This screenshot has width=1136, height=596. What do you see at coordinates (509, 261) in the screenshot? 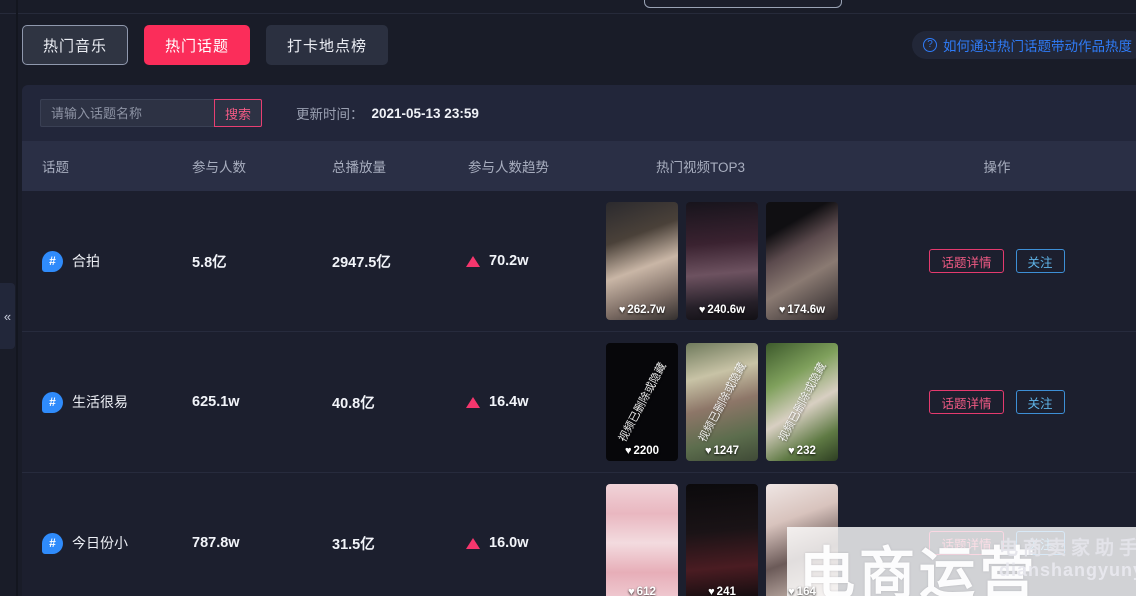
I see `trend-value: 70.2w` at bounding box center [509, 261].